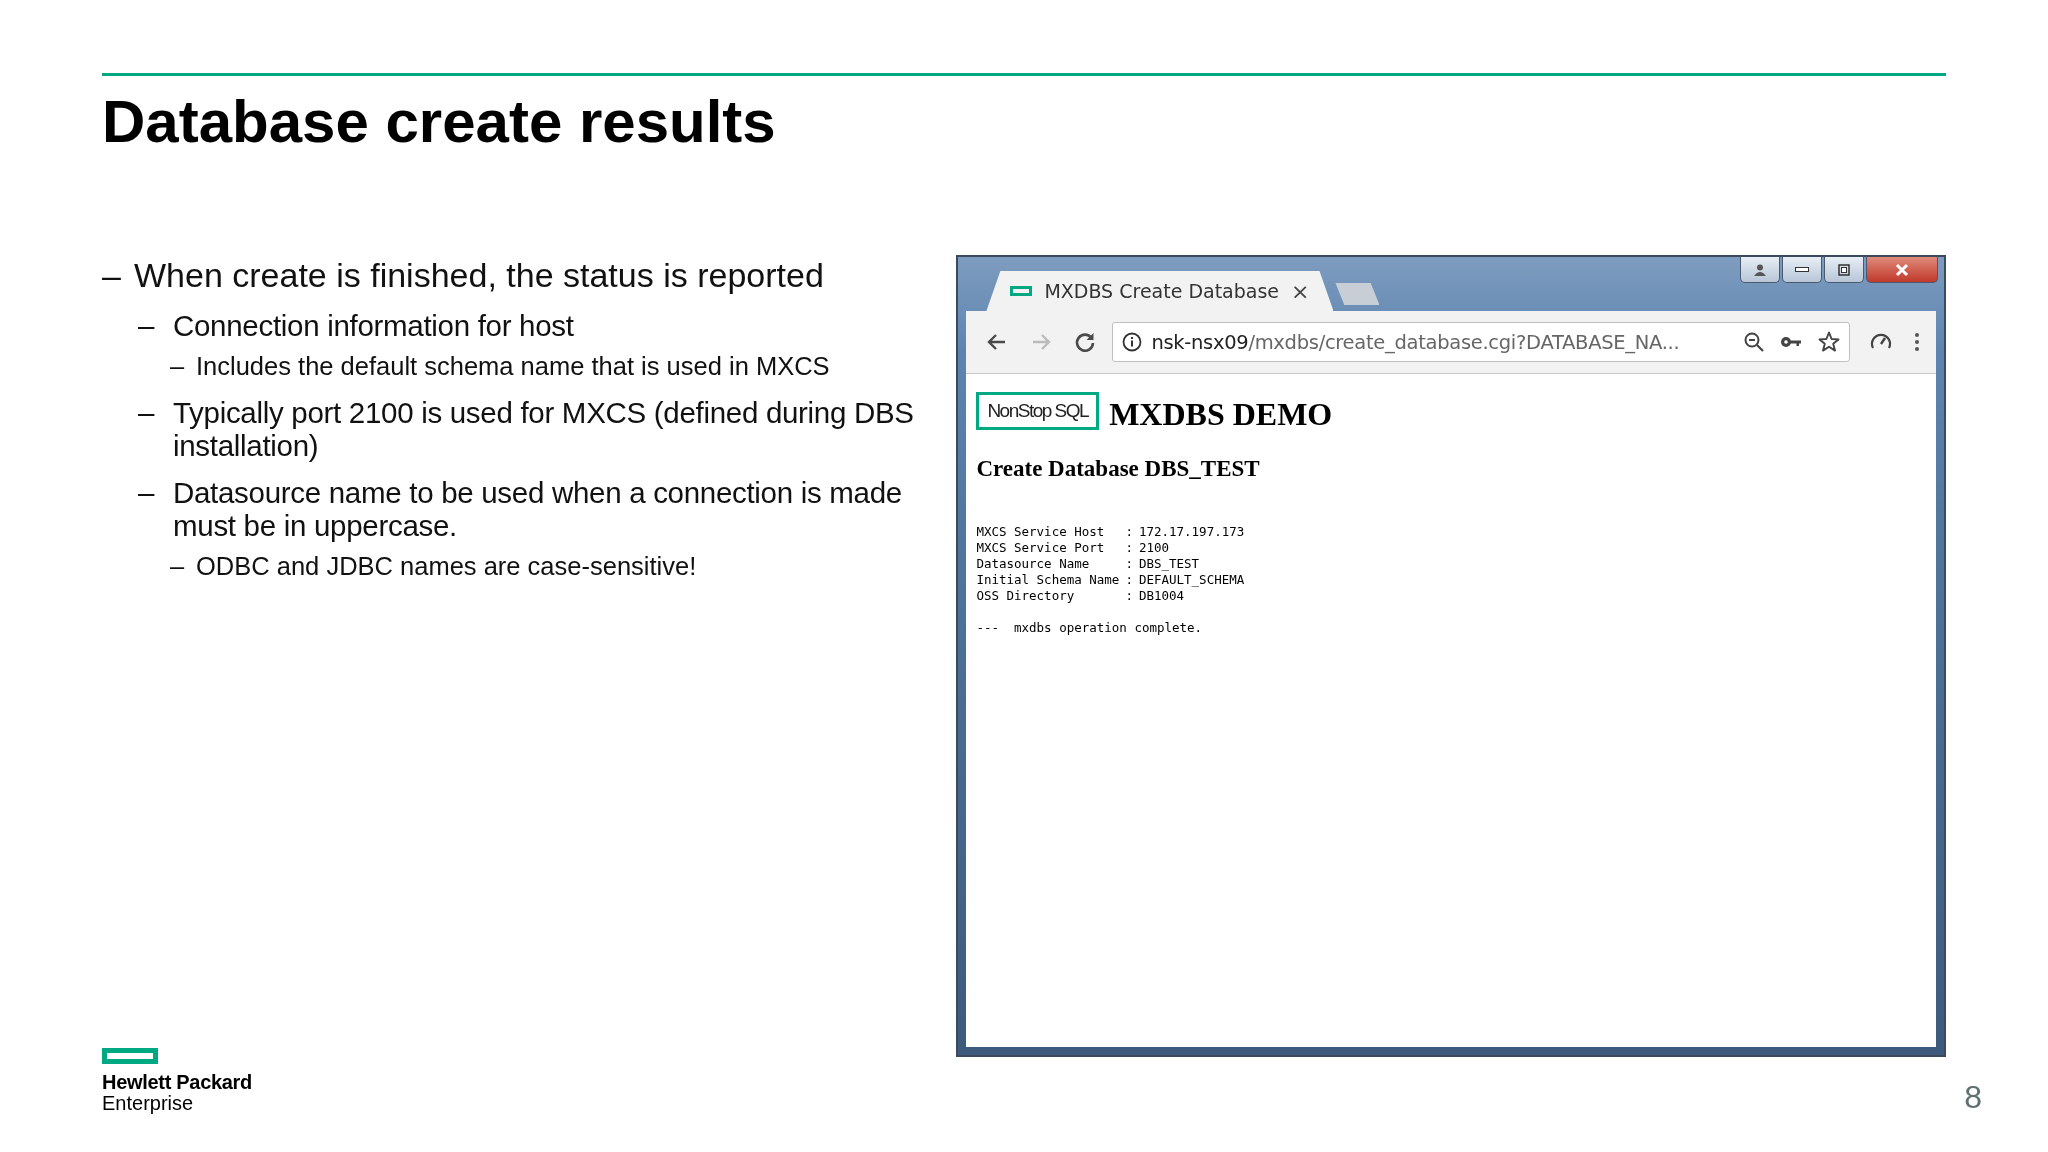  I want to click on rectangle-logo-icon, so click(130, 1056).